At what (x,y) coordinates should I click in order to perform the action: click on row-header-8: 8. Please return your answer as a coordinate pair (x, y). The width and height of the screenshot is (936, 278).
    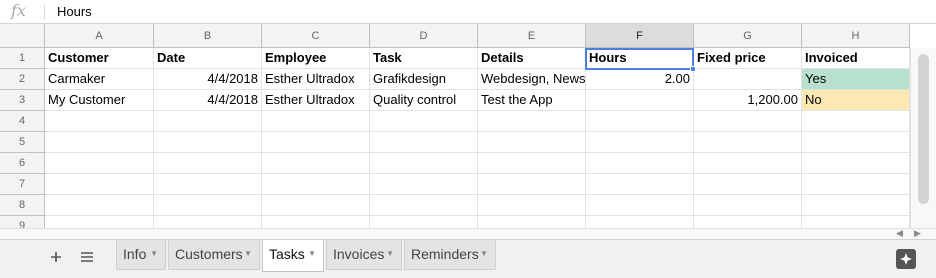
    Looking at the image, I should click on (22, 205).